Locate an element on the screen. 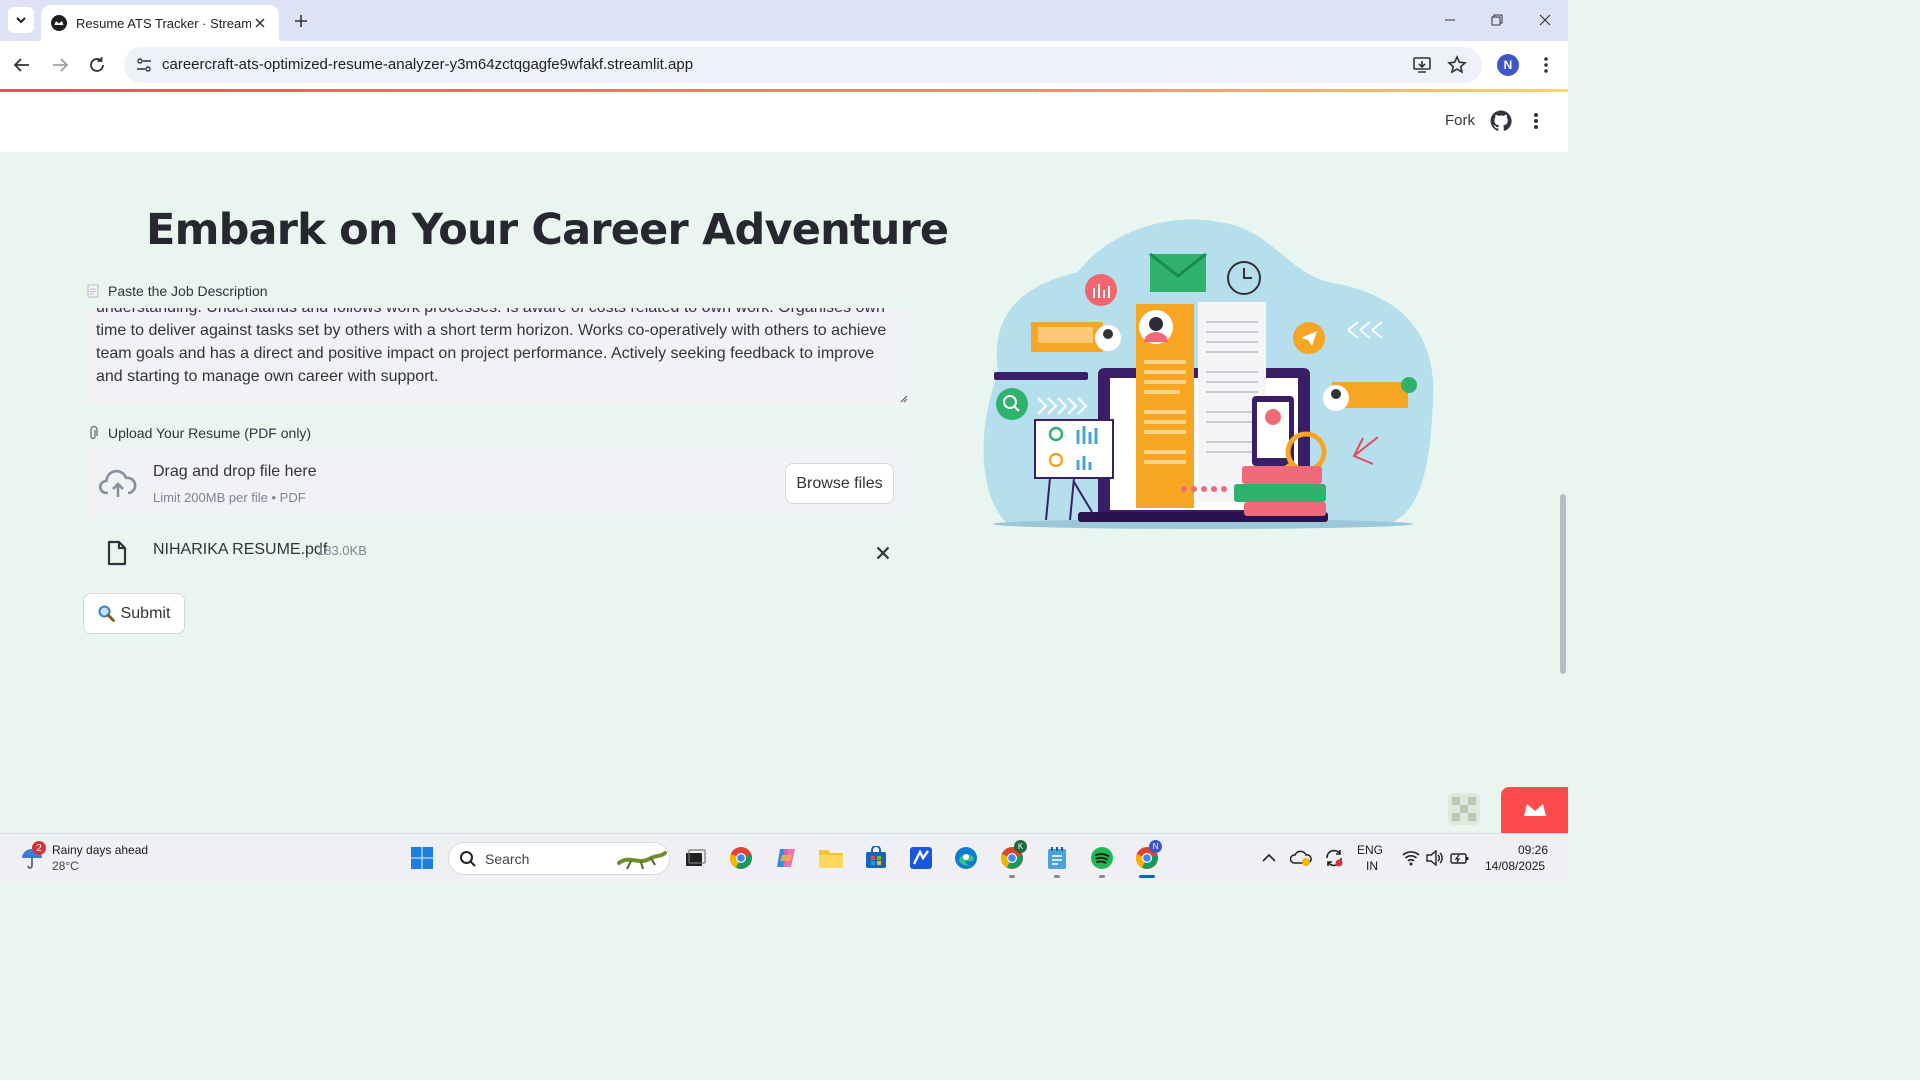 The width and height of the screenshot is (1920, 1080). chrome-profile-badge-n: N is located at coordinates (1155, 846).